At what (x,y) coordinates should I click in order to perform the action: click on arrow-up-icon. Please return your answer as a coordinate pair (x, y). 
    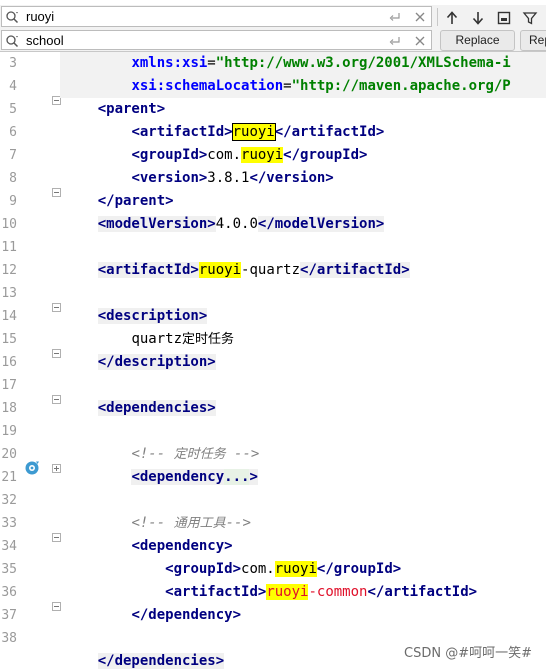
    Looking at the image, I should click on (452, 18).